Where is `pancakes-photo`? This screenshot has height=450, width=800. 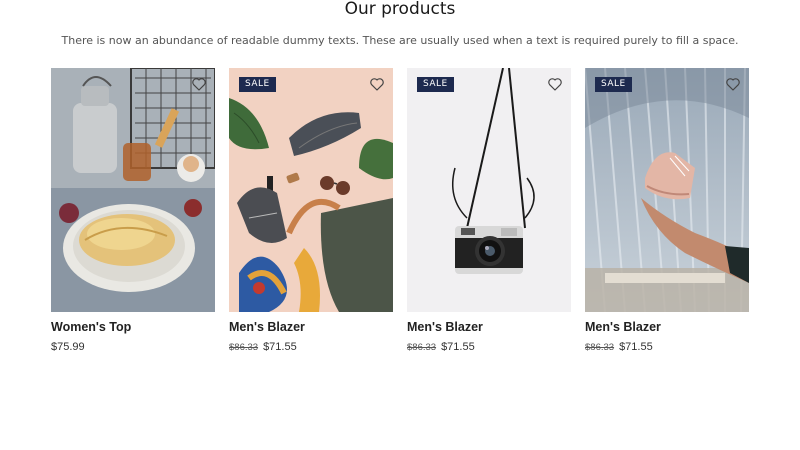 pancakes-photo is located at coordinates (133, 190).